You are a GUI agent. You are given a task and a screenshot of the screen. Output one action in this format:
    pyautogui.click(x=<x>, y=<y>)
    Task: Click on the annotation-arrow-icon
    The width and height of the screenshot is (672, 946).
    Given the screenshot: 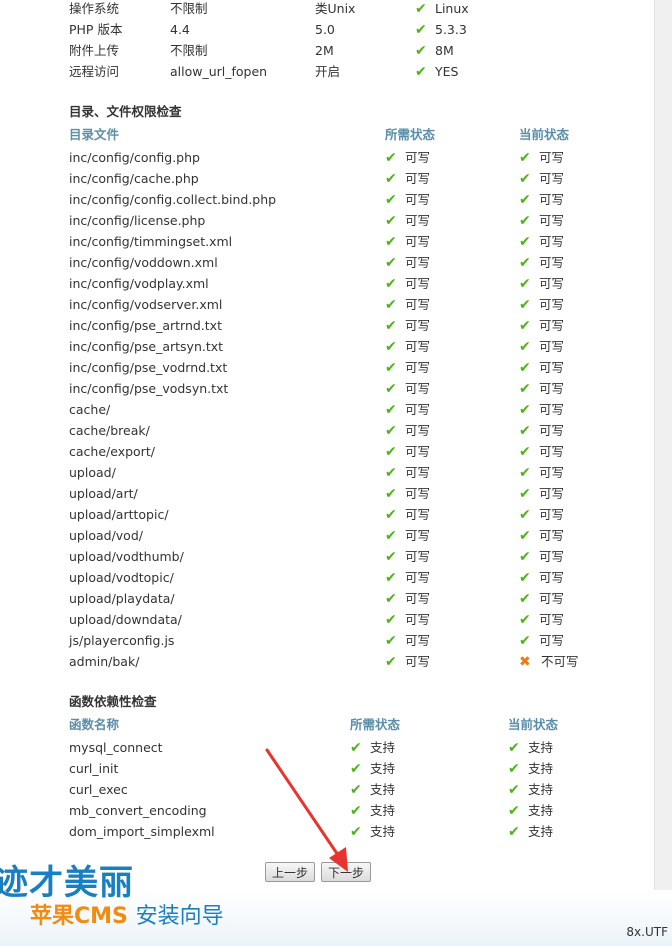 What is the action you would take?
    pyautogui.click(x=306, y=810)
    